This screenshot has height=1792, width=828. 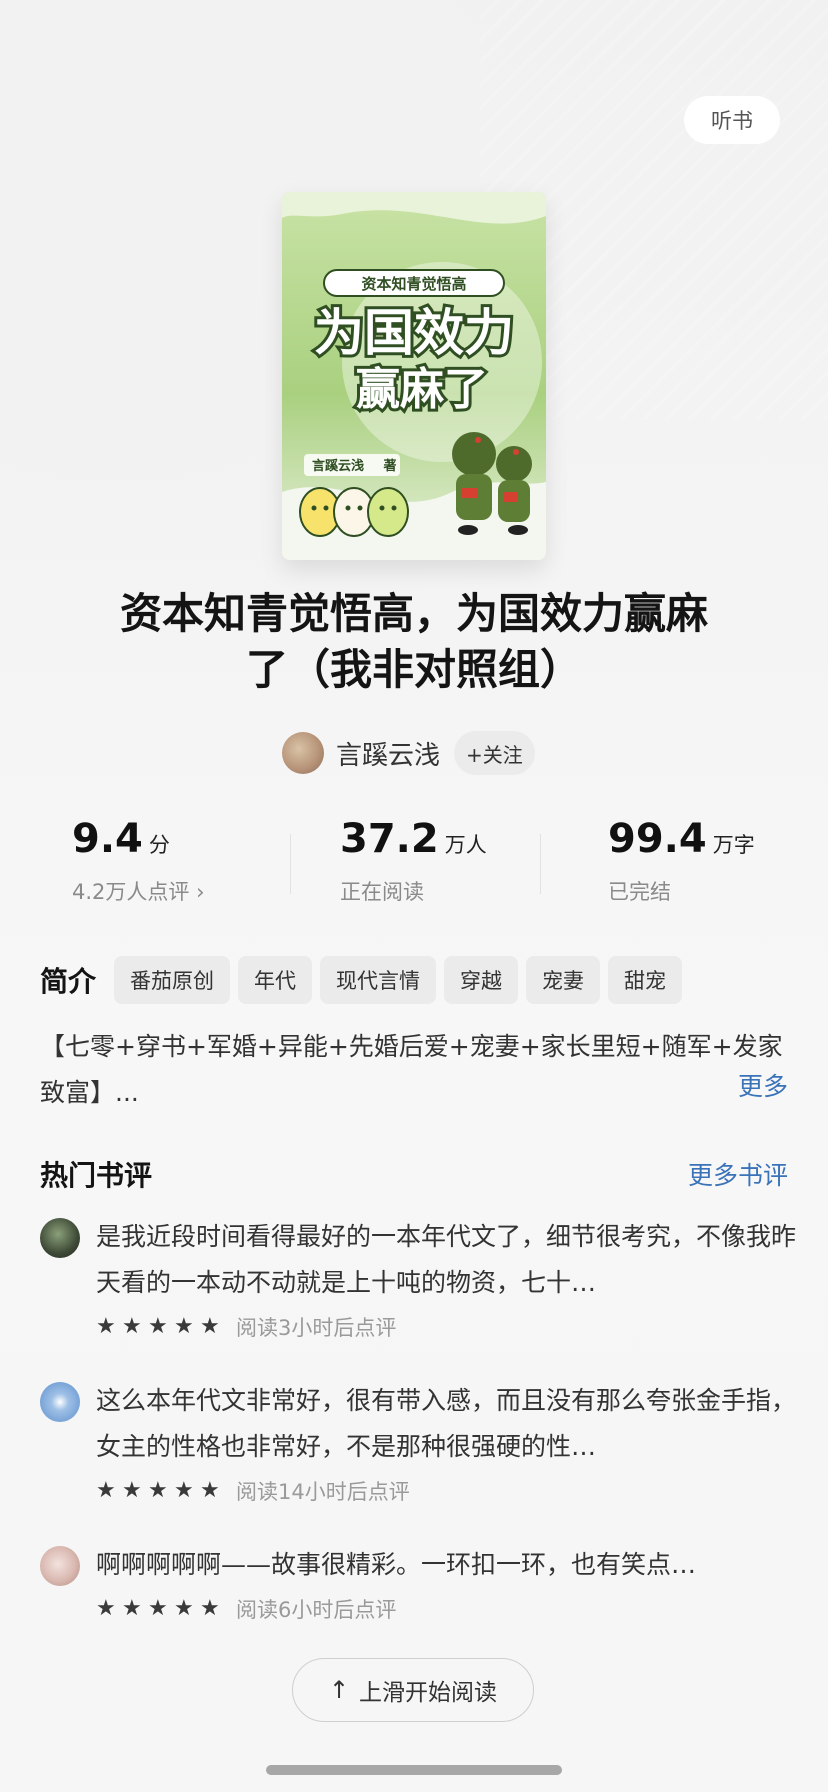 I want to click on intro-label: 简介, so click(x=68, y=981).